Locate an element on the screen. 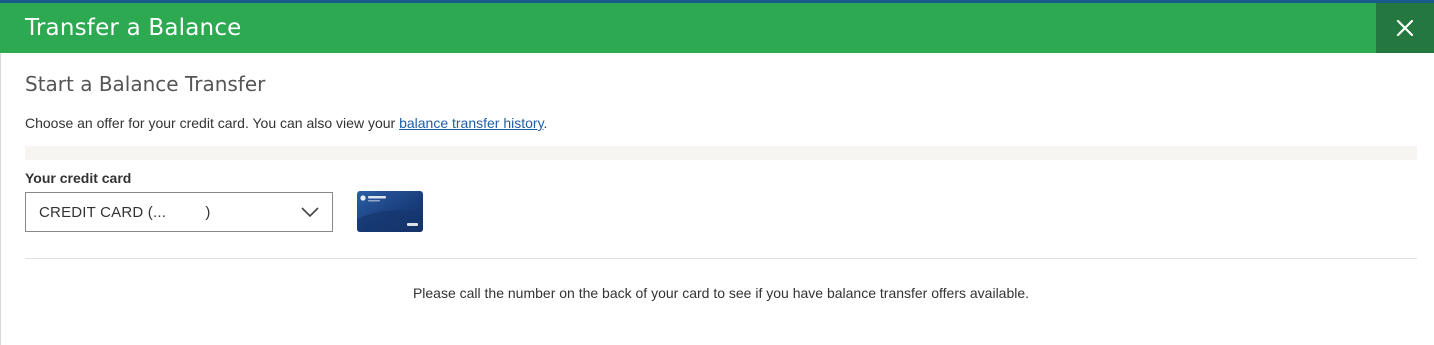 Image resolution: width=1434 pixels, height=345 pixels. close-button is located at coordinates (1405, 28).